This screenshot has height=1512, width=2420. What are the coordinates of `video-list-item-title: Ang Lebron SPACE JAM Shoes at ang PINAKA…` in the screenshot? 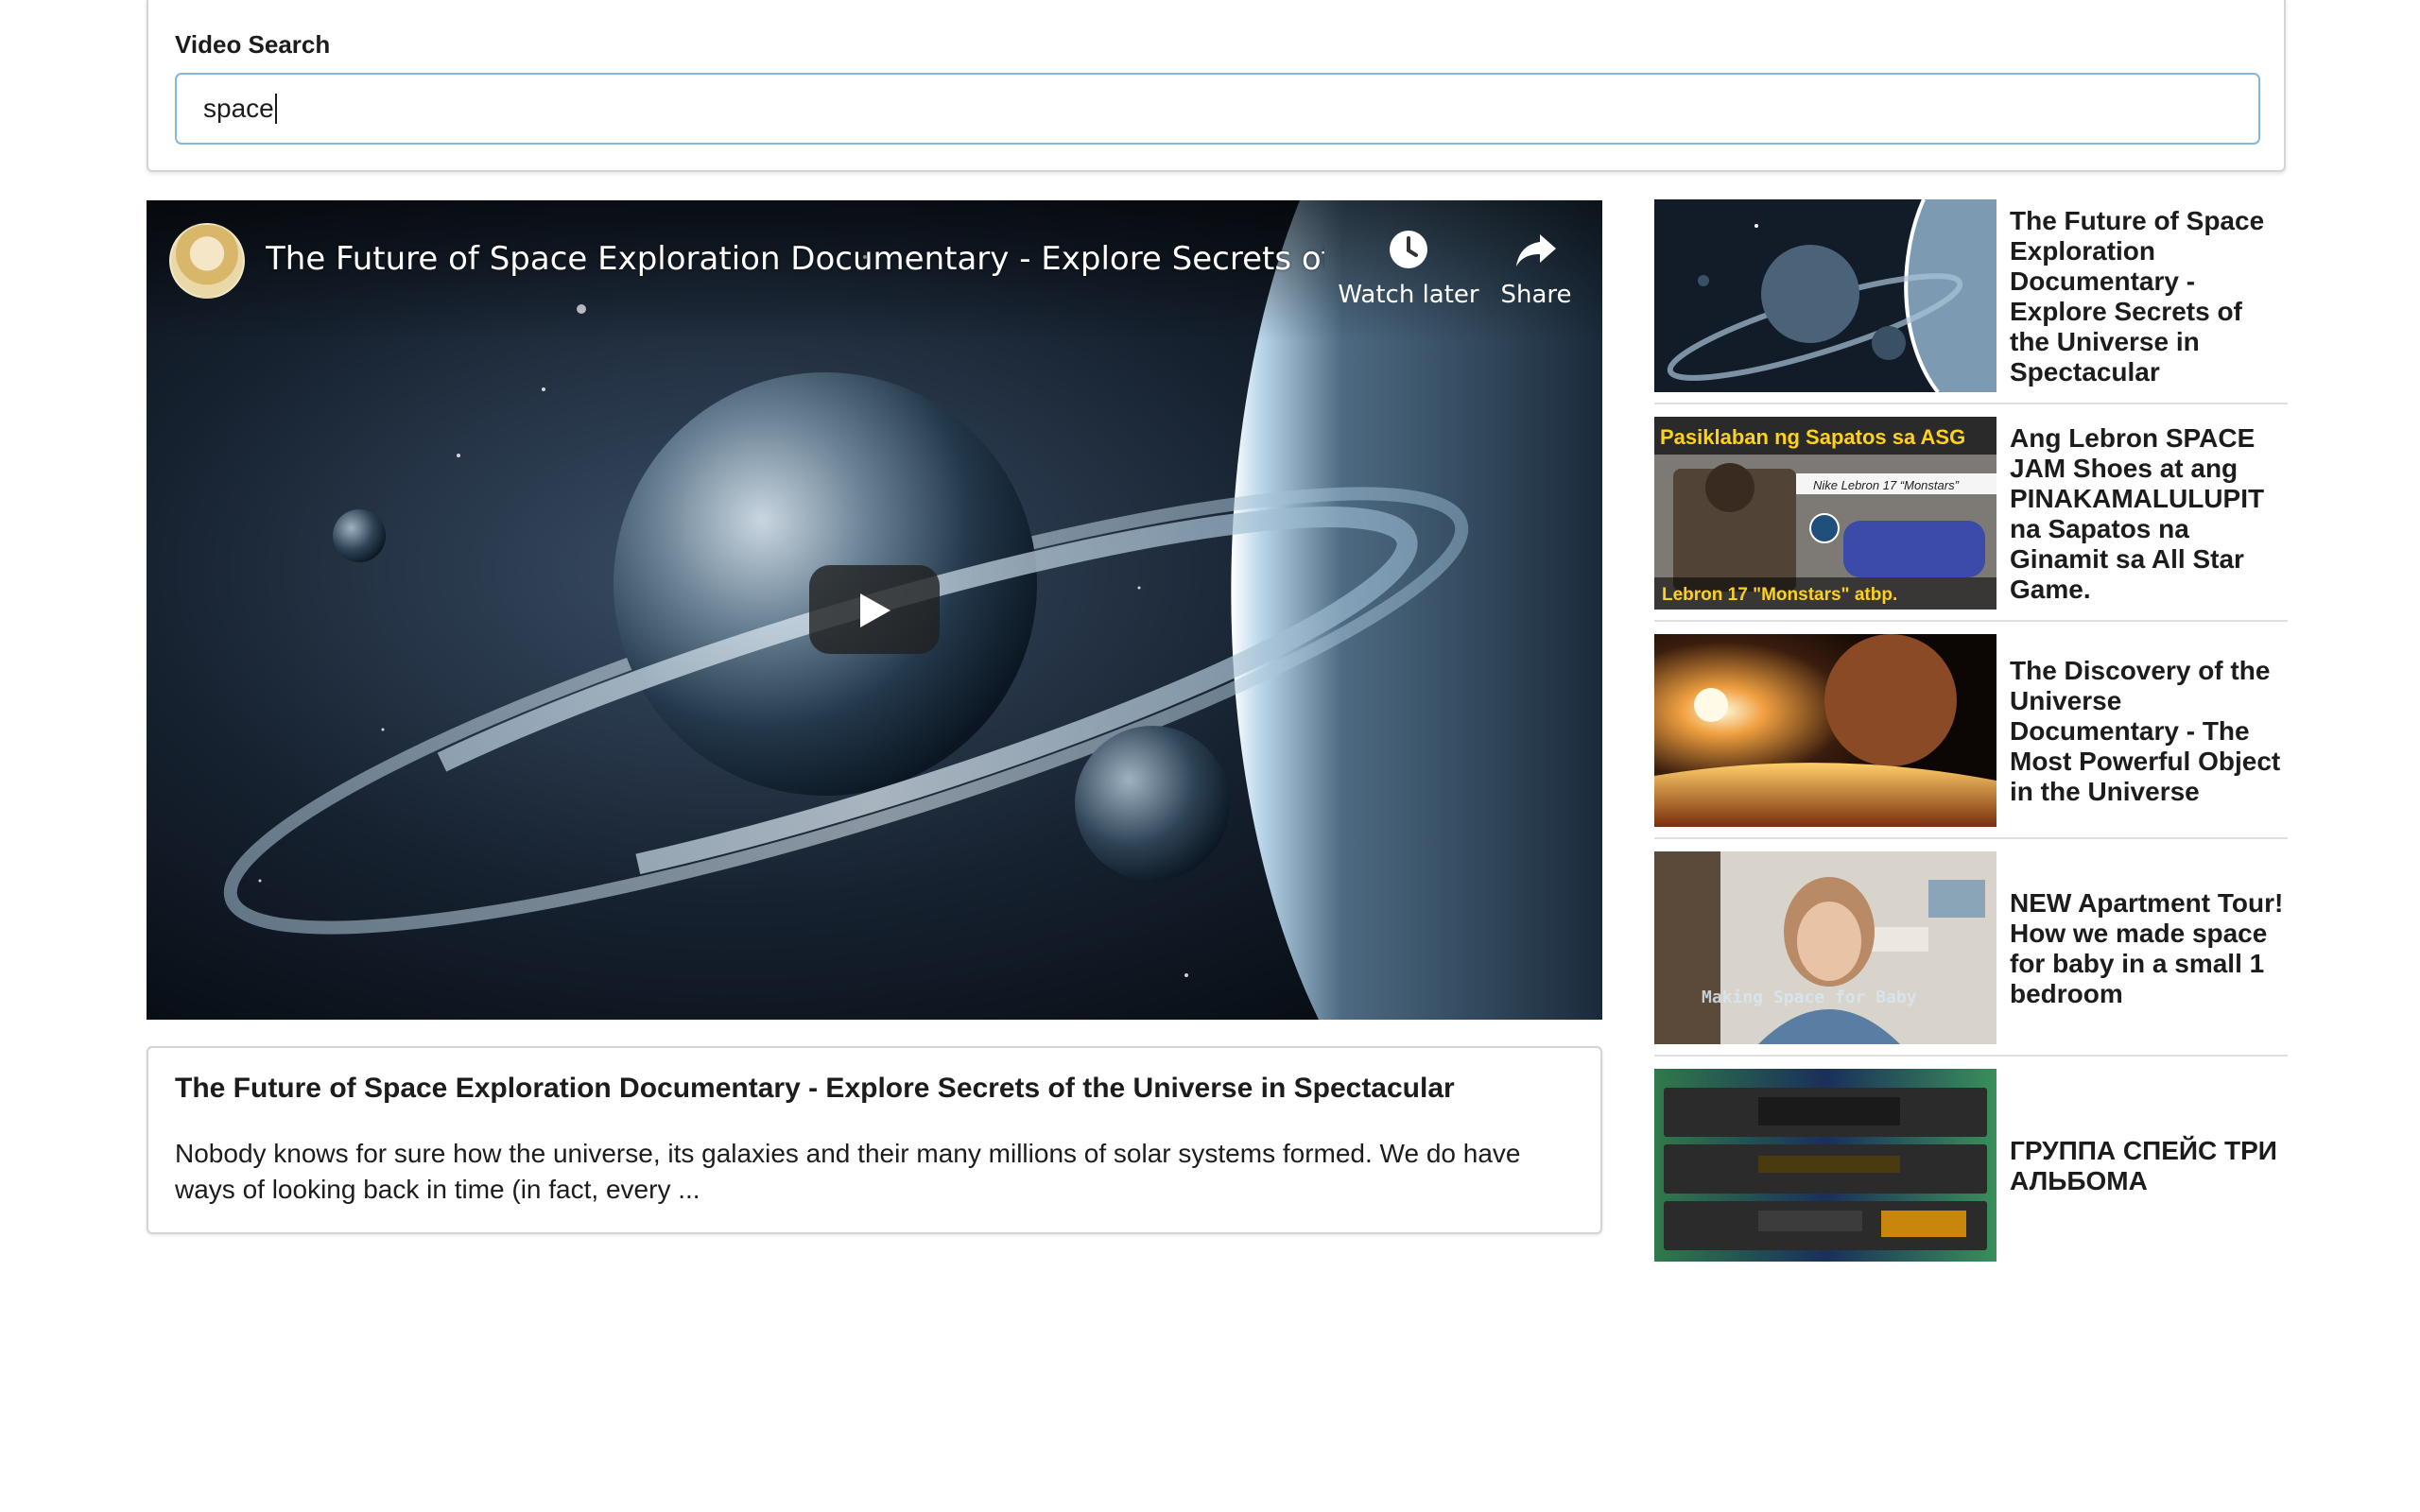 It's located at (2147, 514).